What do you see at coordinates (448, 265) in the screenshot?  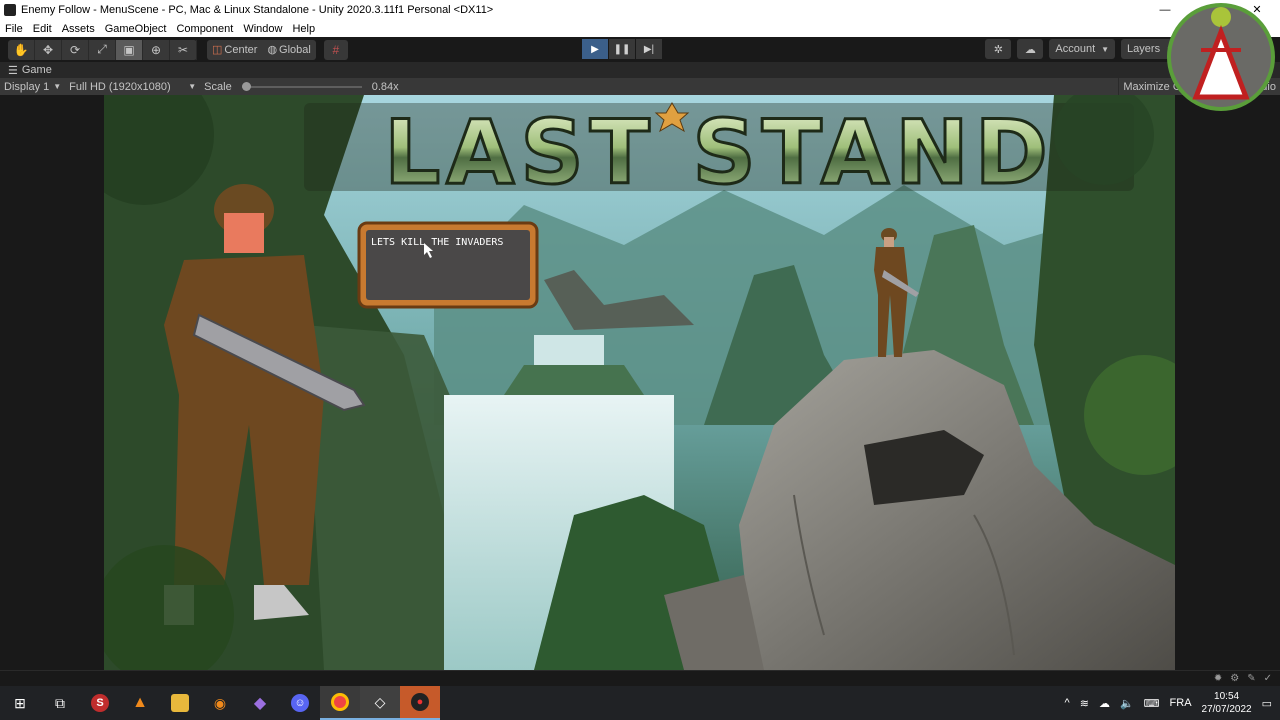 I see `dialog-box: LETS KILL THE INVADERS` at bounding box center [448, 265].